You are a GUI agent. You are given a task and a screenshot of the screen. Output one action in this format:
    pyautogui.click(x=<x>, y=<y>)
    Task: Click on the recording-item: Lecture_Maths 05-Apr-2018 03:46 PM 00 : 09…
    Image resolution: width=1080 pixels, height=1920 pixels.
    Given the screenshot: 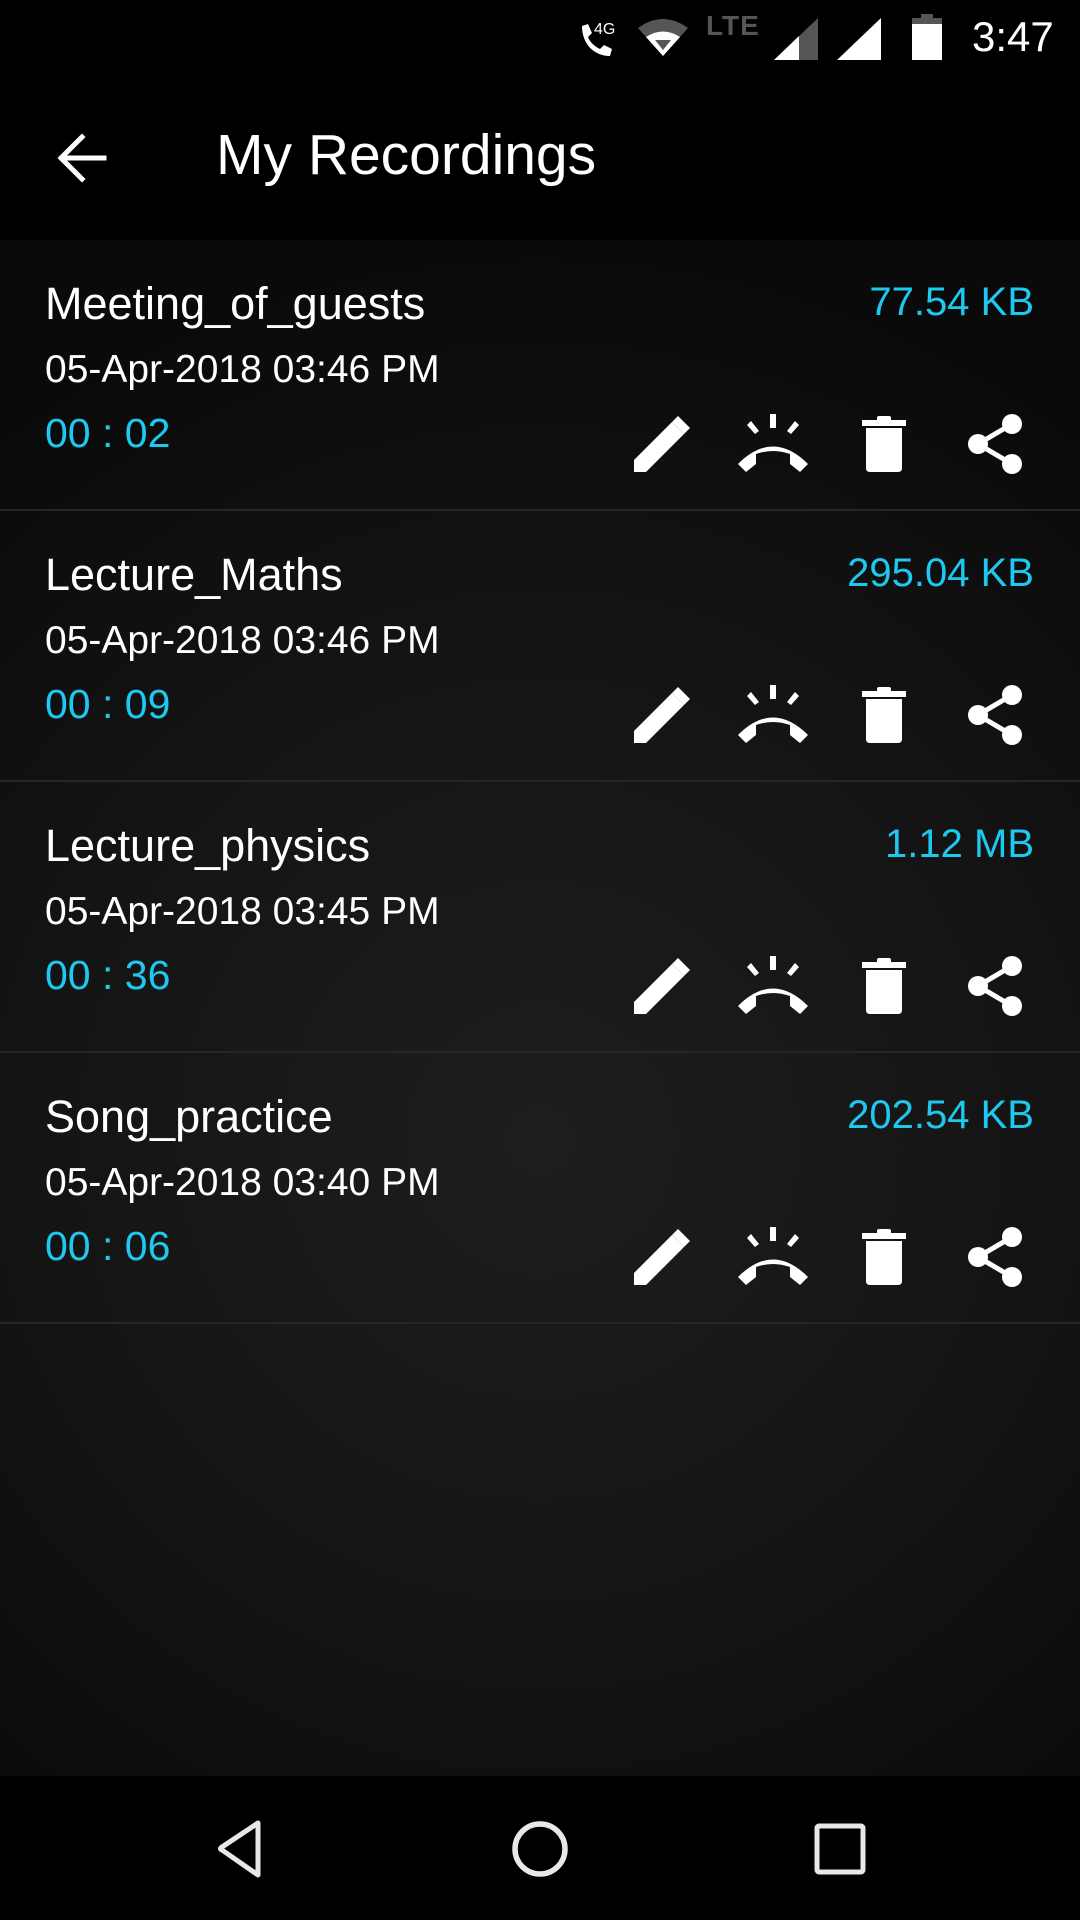 What is the action you would take?
    pyautogui.click(x=540, y=646)
    